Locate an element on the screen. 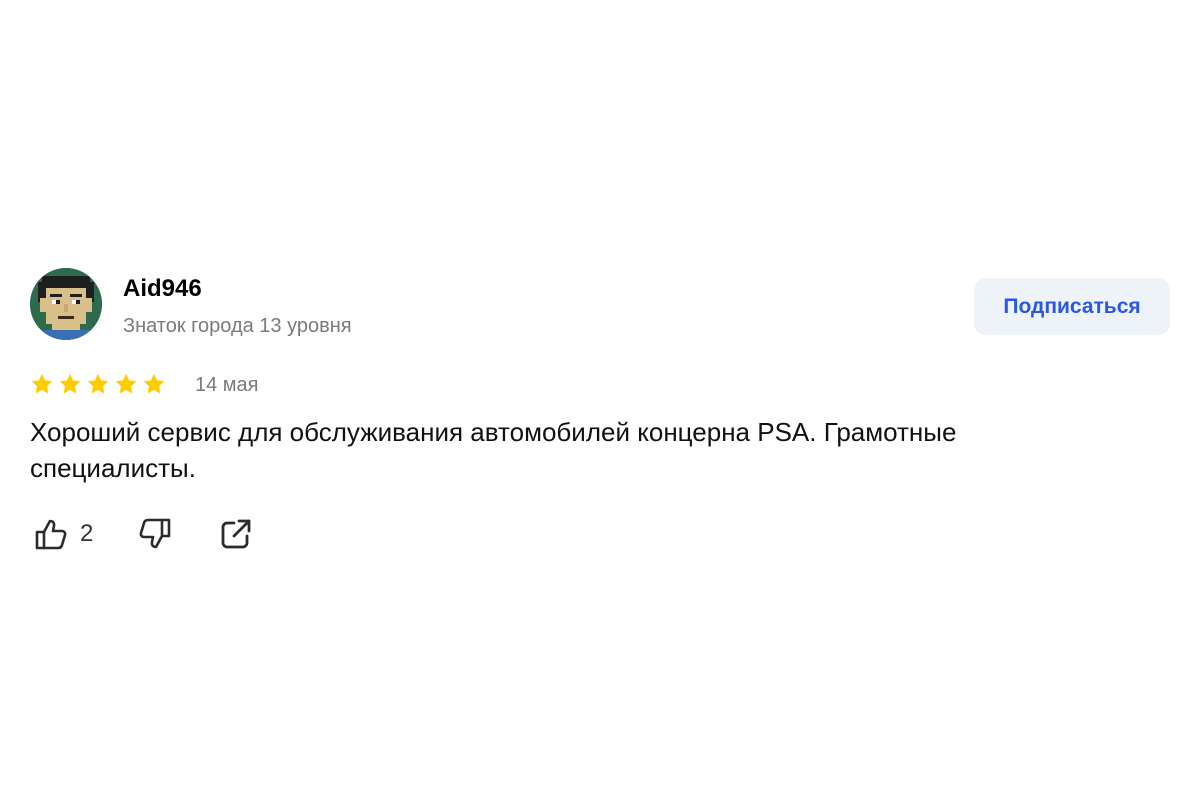  share-icon is located at coordinates (236, 534).